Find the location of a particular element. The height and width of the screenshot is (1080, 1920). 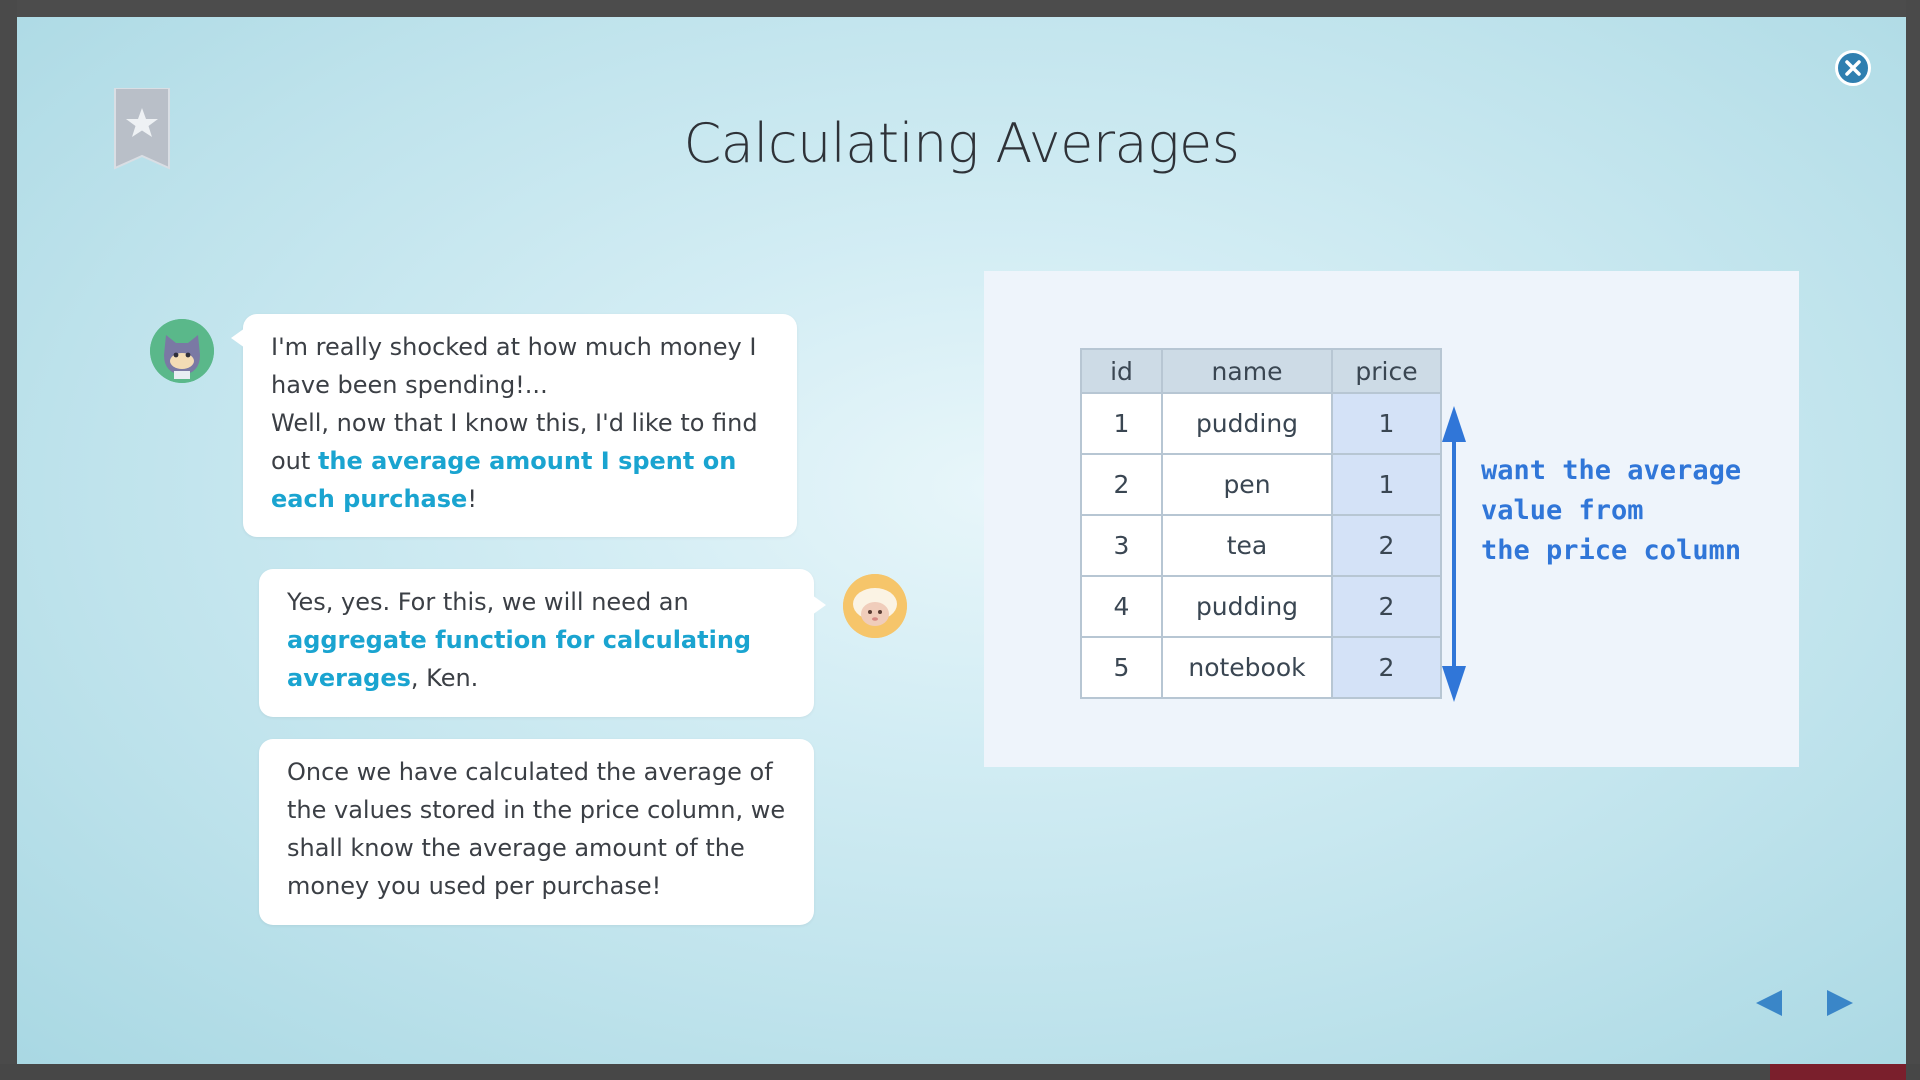

avatar-sheep is located at coordinates (875, 606).